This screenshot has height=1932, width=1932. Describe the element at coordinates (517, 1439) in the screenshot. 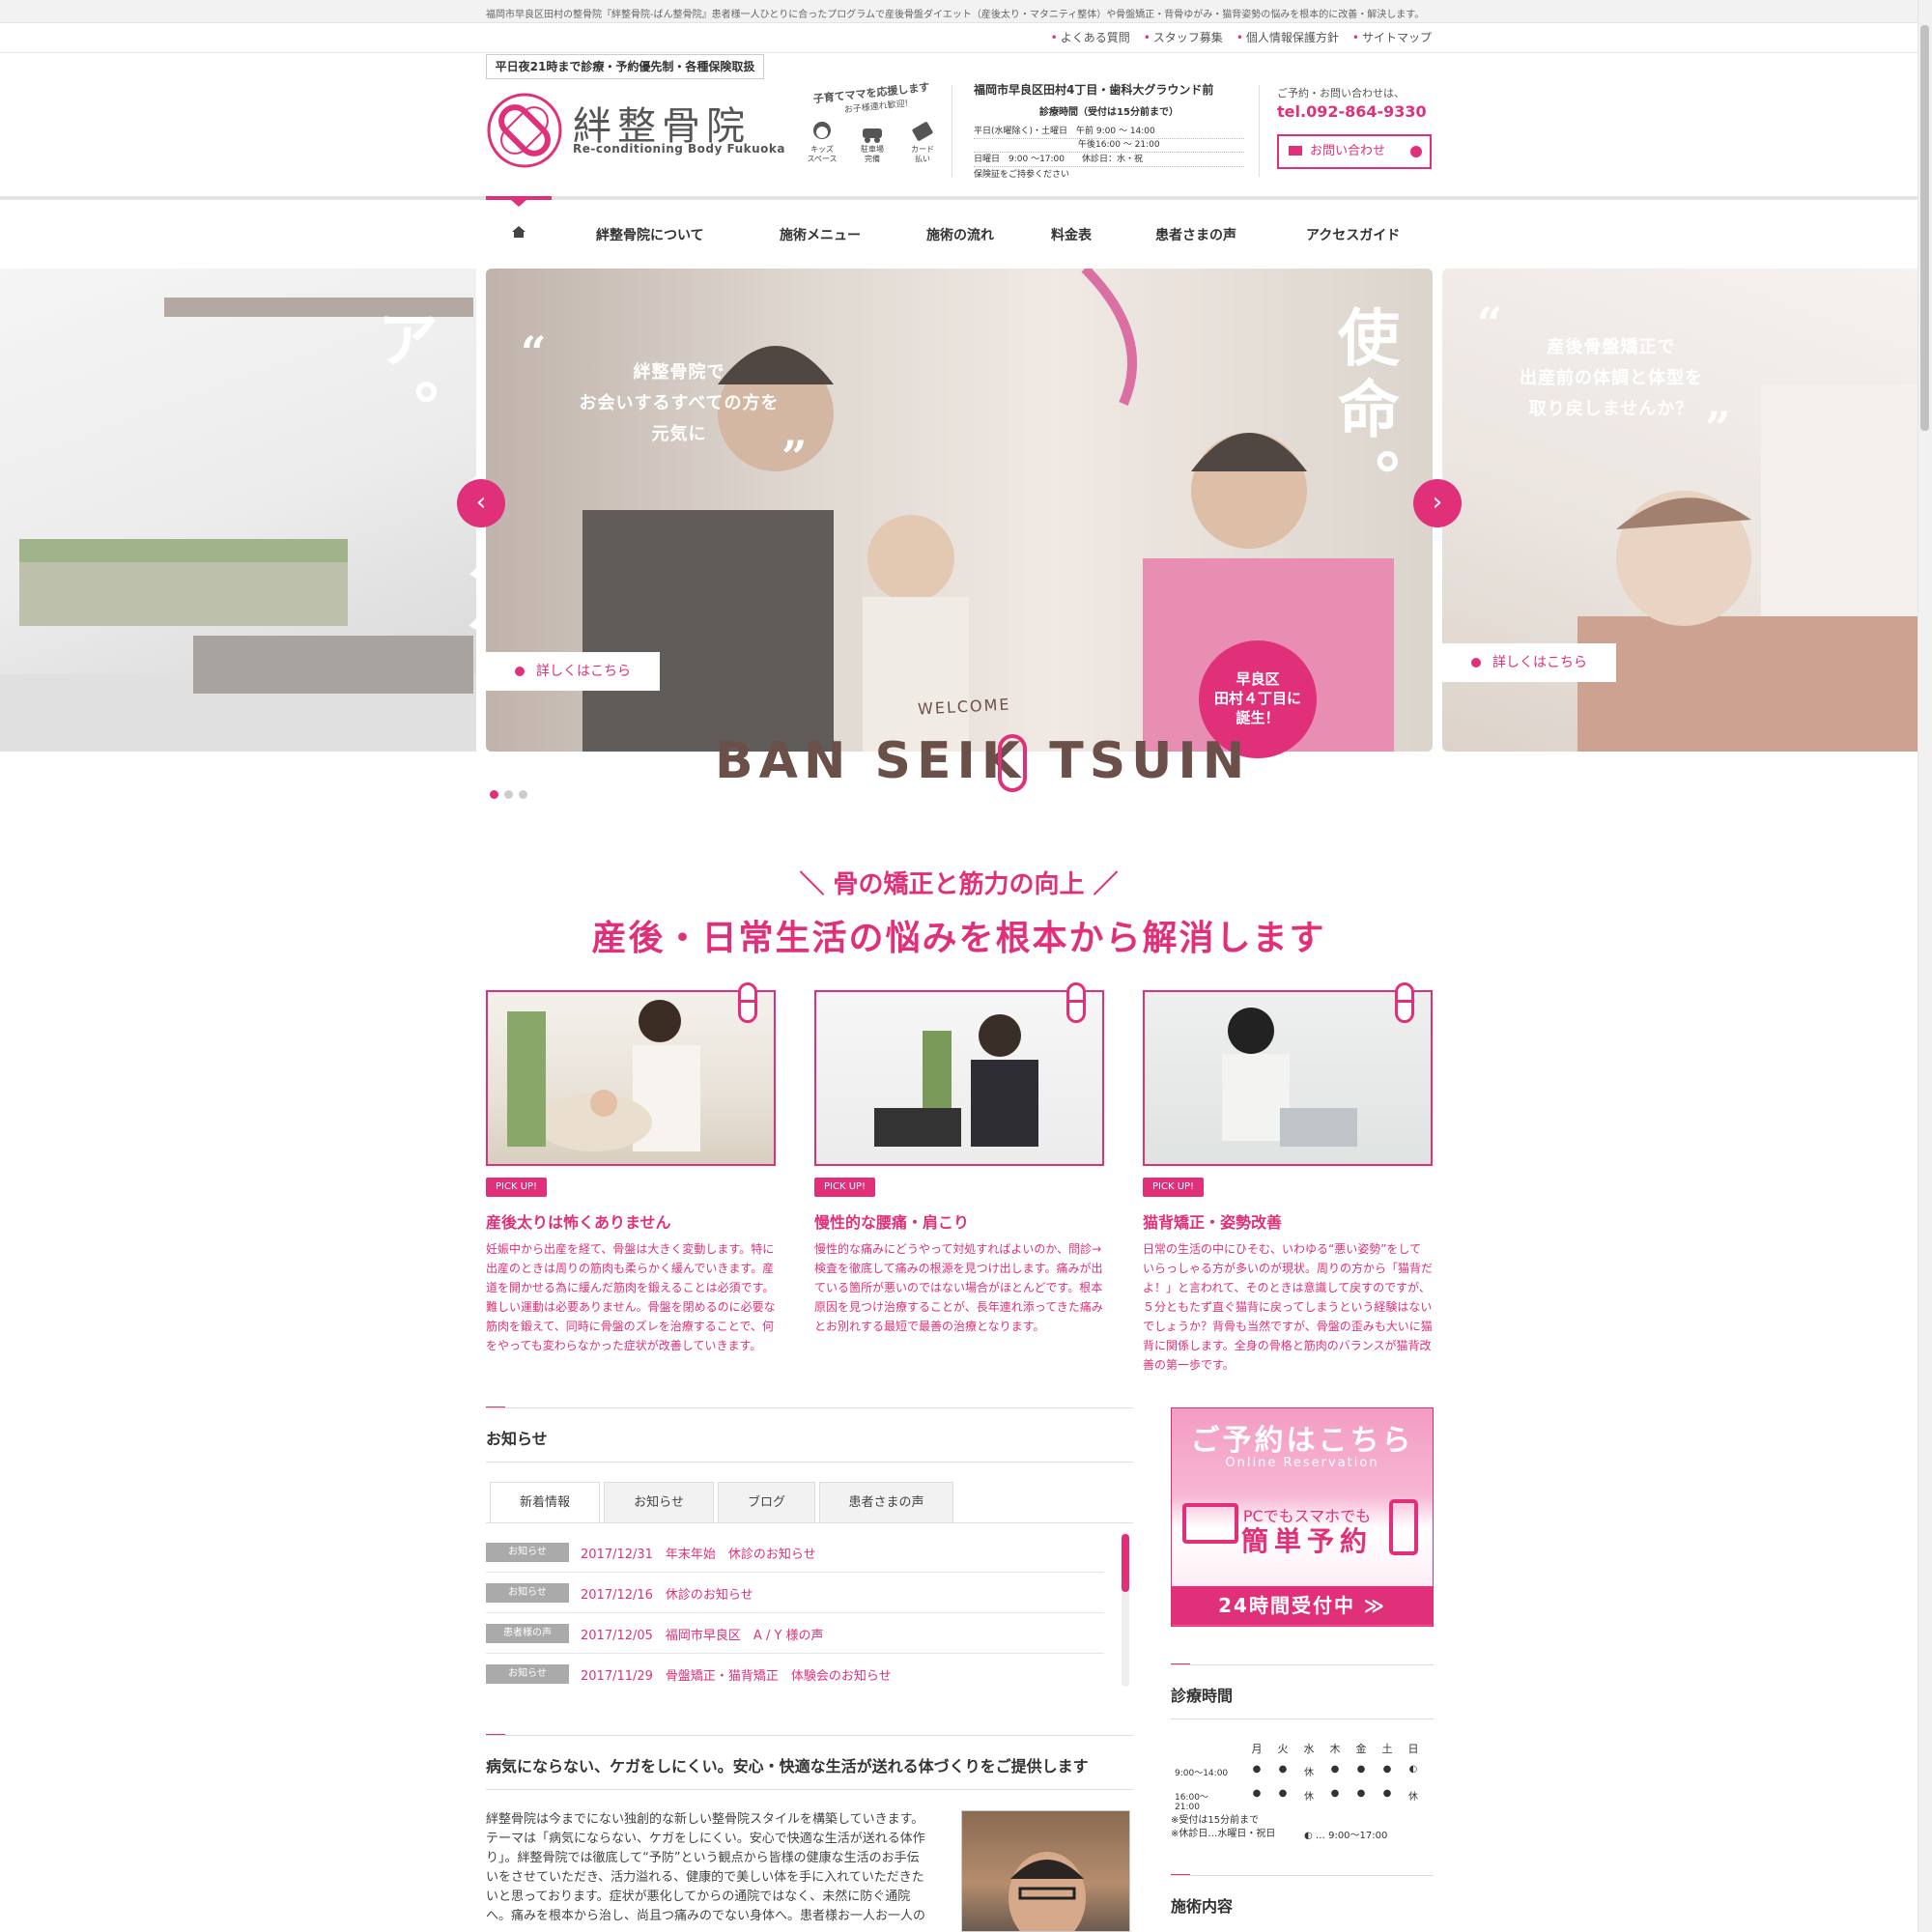

I see `news-title: お知らせ` at that location.